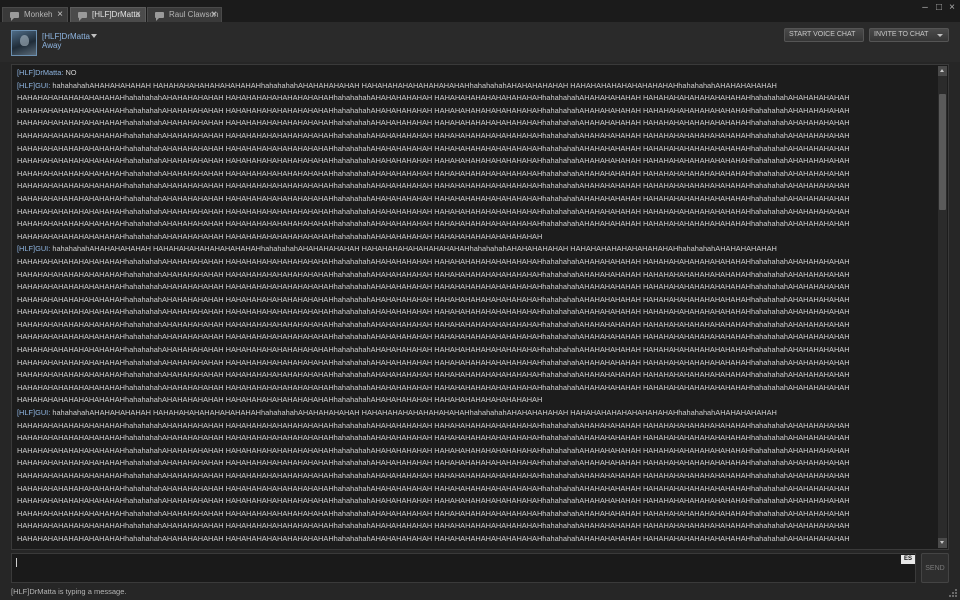  I want to click on scroll-down-icon, so click(942, 543).